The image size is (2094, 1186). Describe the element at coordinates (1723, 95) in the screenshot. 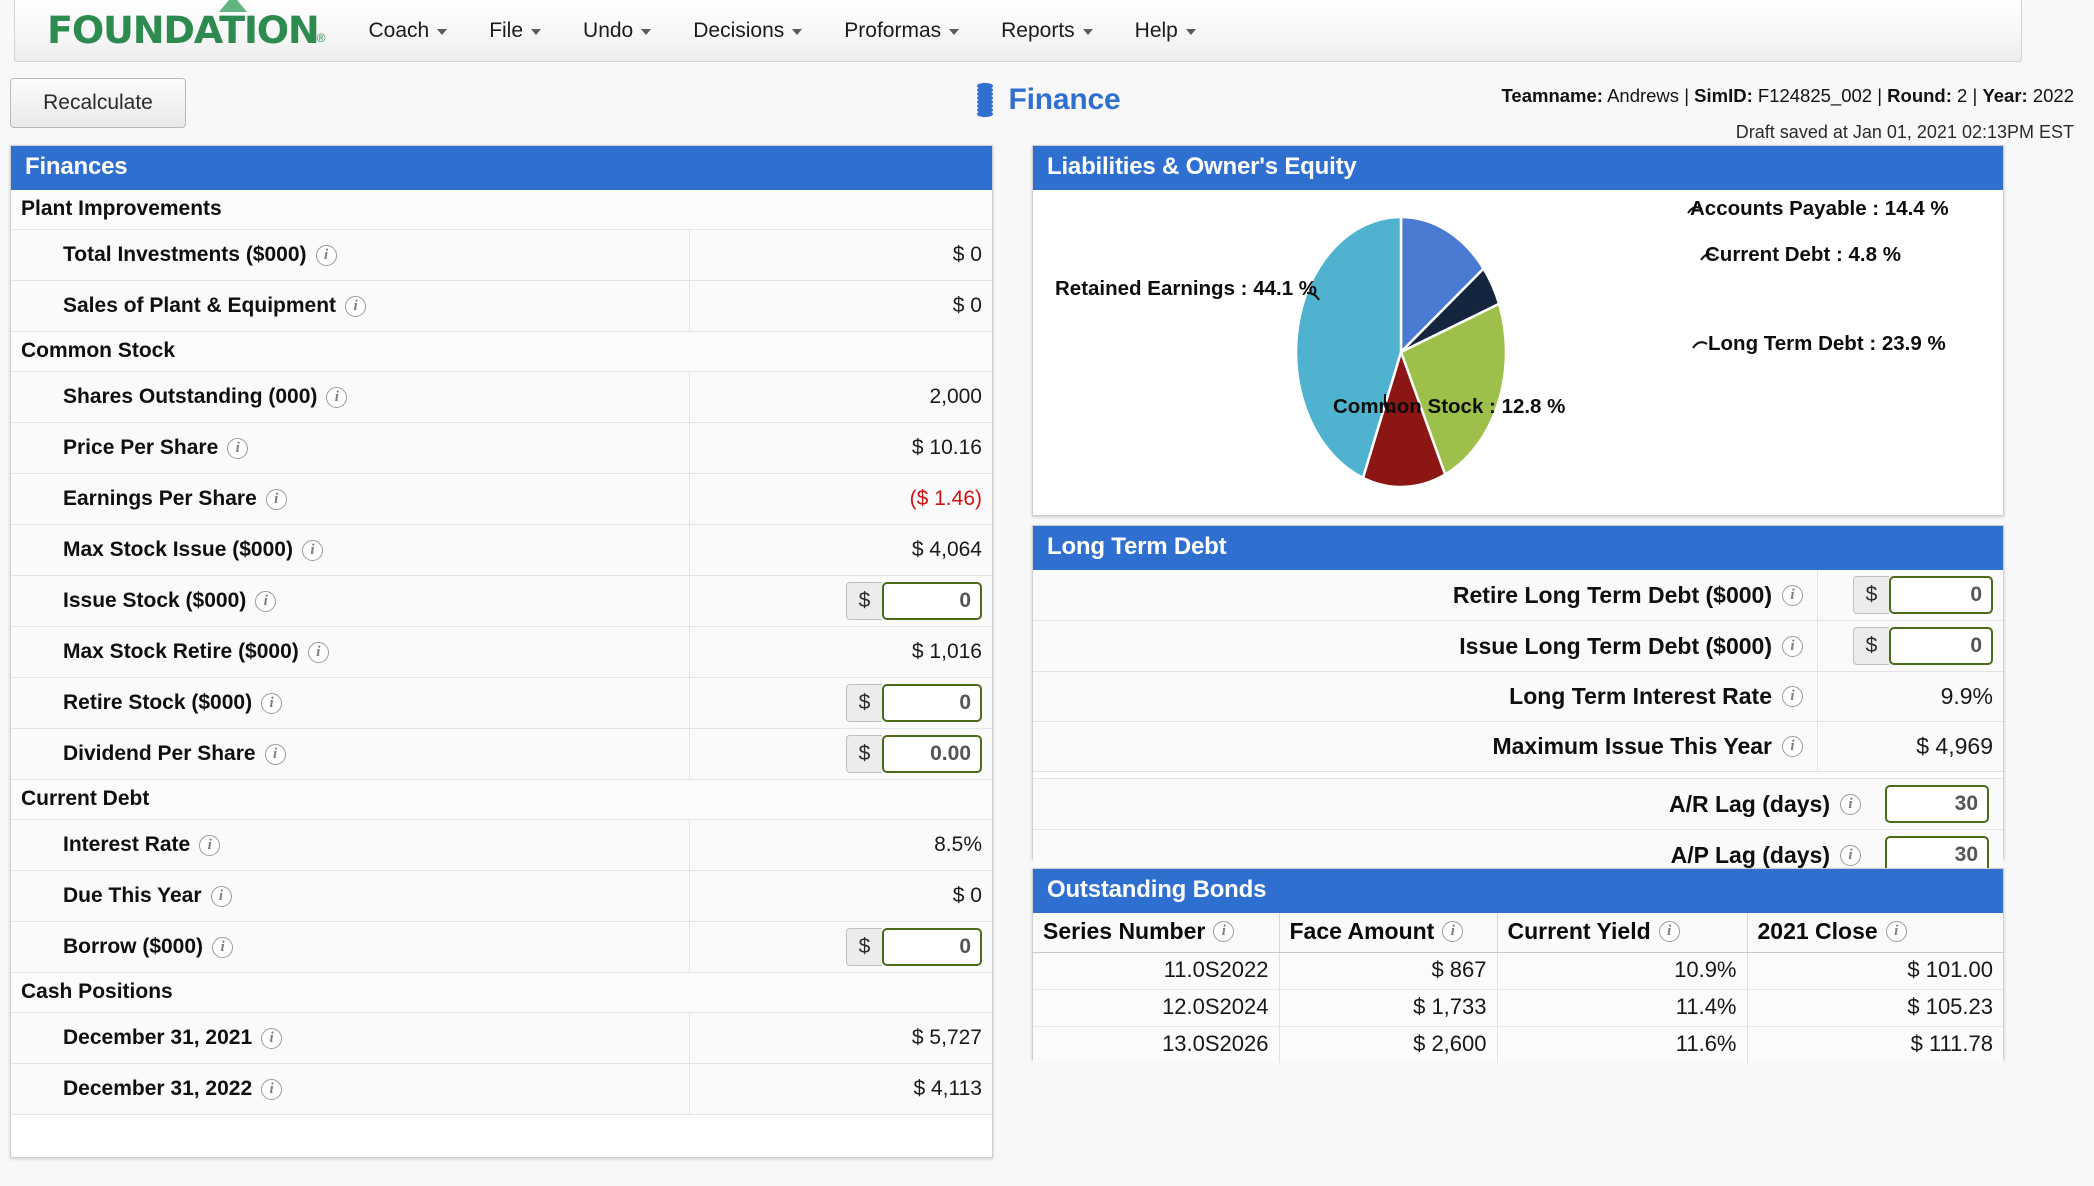

I see `simid-label: SimID:` at that location.